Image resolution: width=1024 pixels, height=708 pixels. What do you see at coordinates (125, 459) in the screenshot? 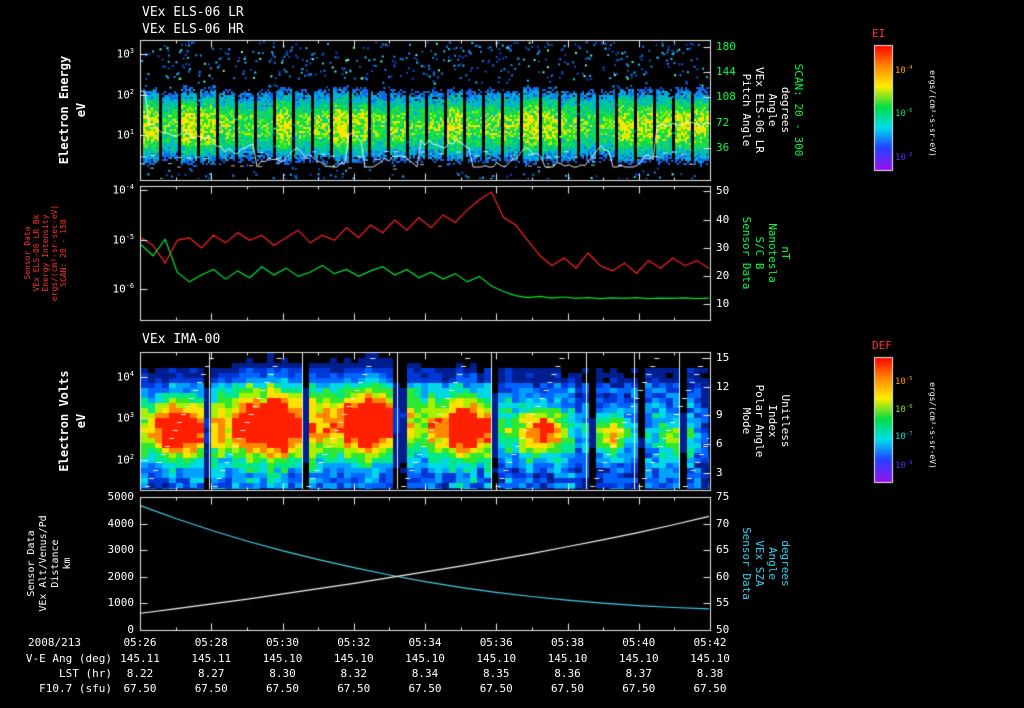
I see `panel3-y-tick: 102` at bounding box center [125, 459].